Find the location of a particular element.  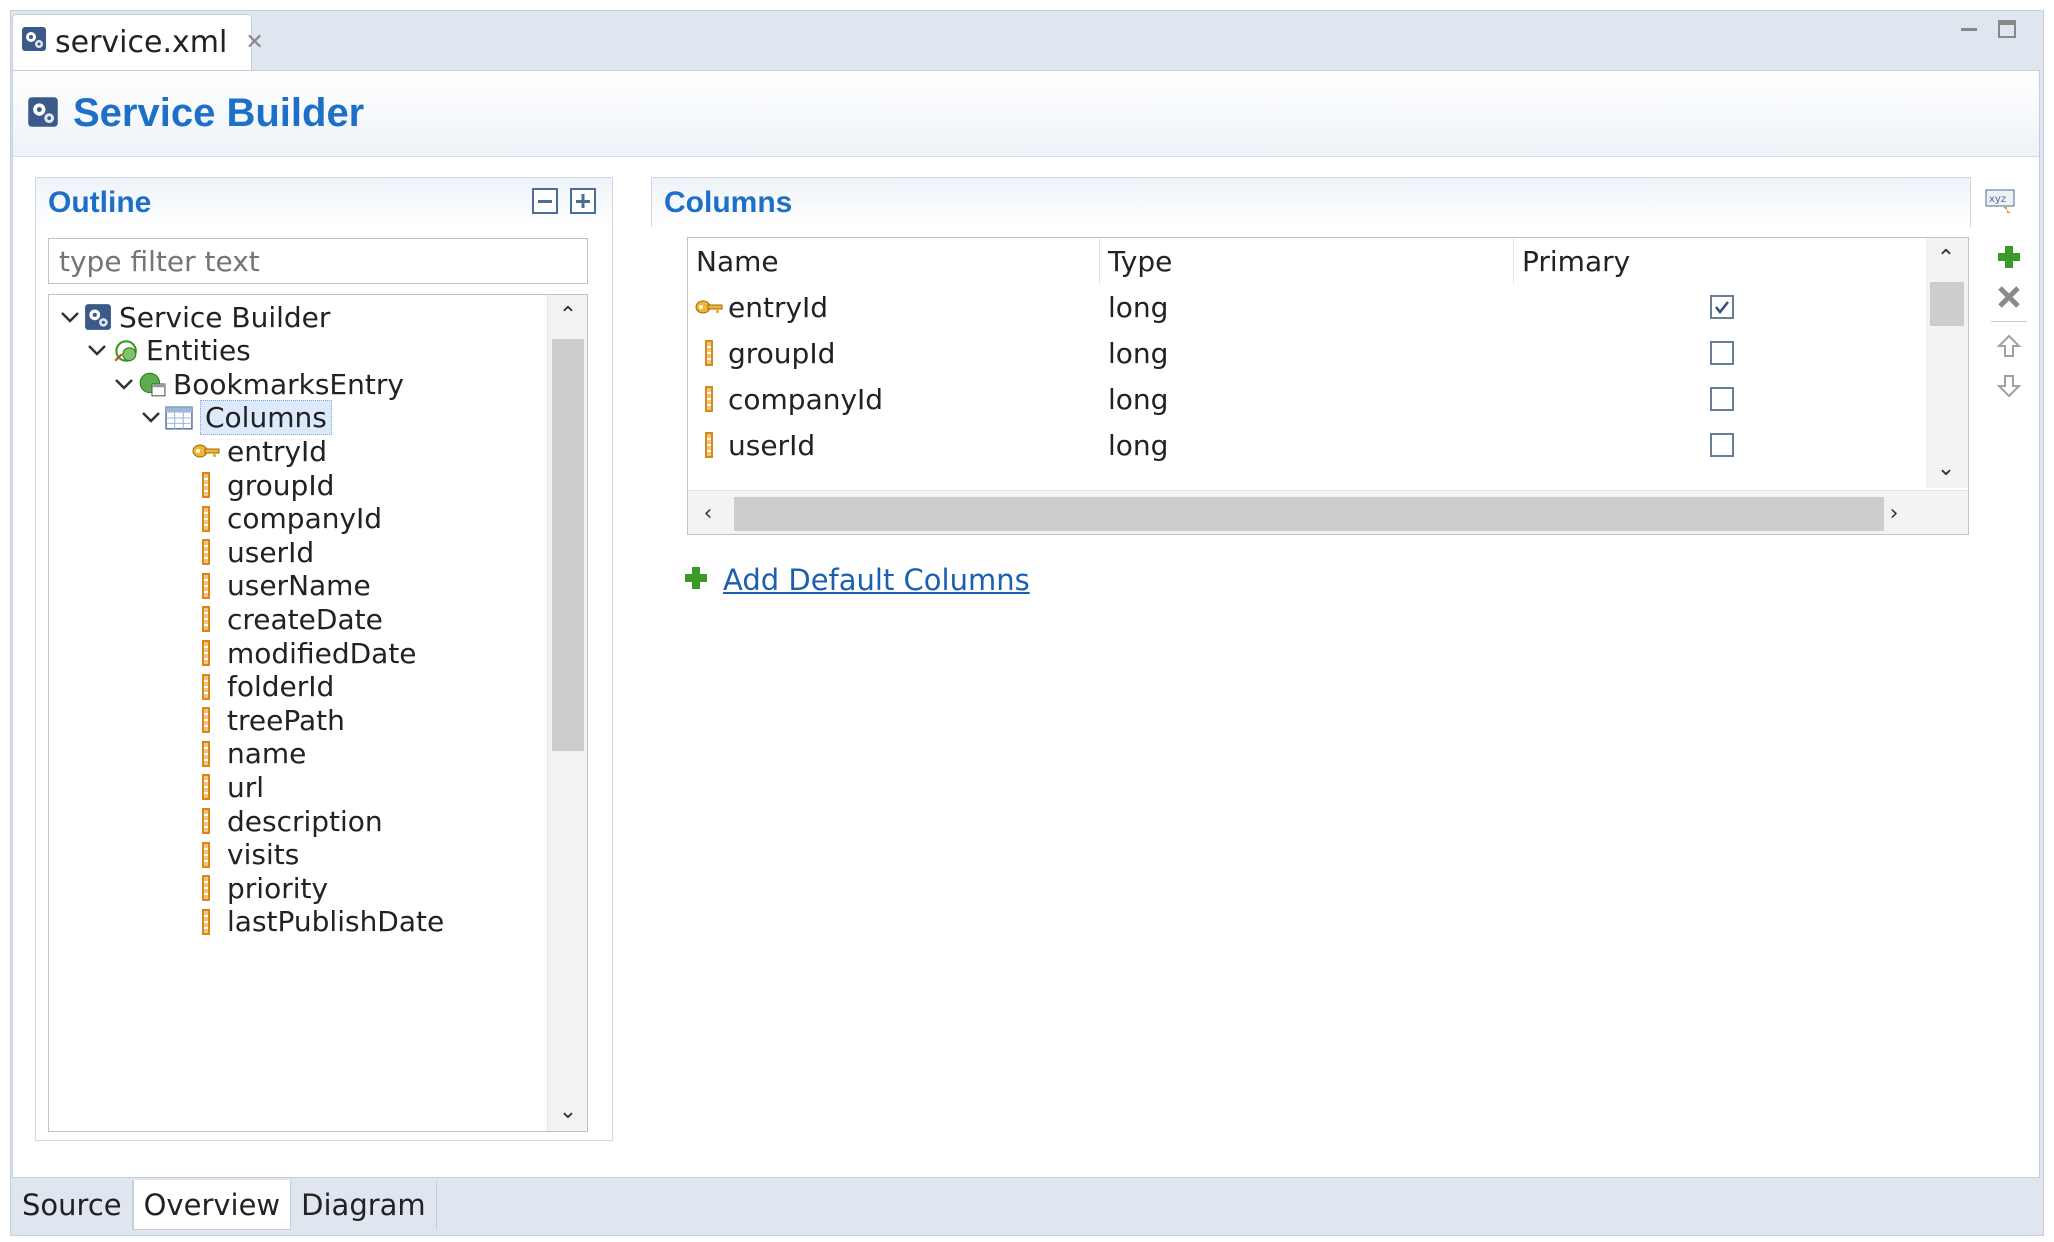

editor-tab-service-xml: service.xml ✕ is located at coordinates (138, 42).